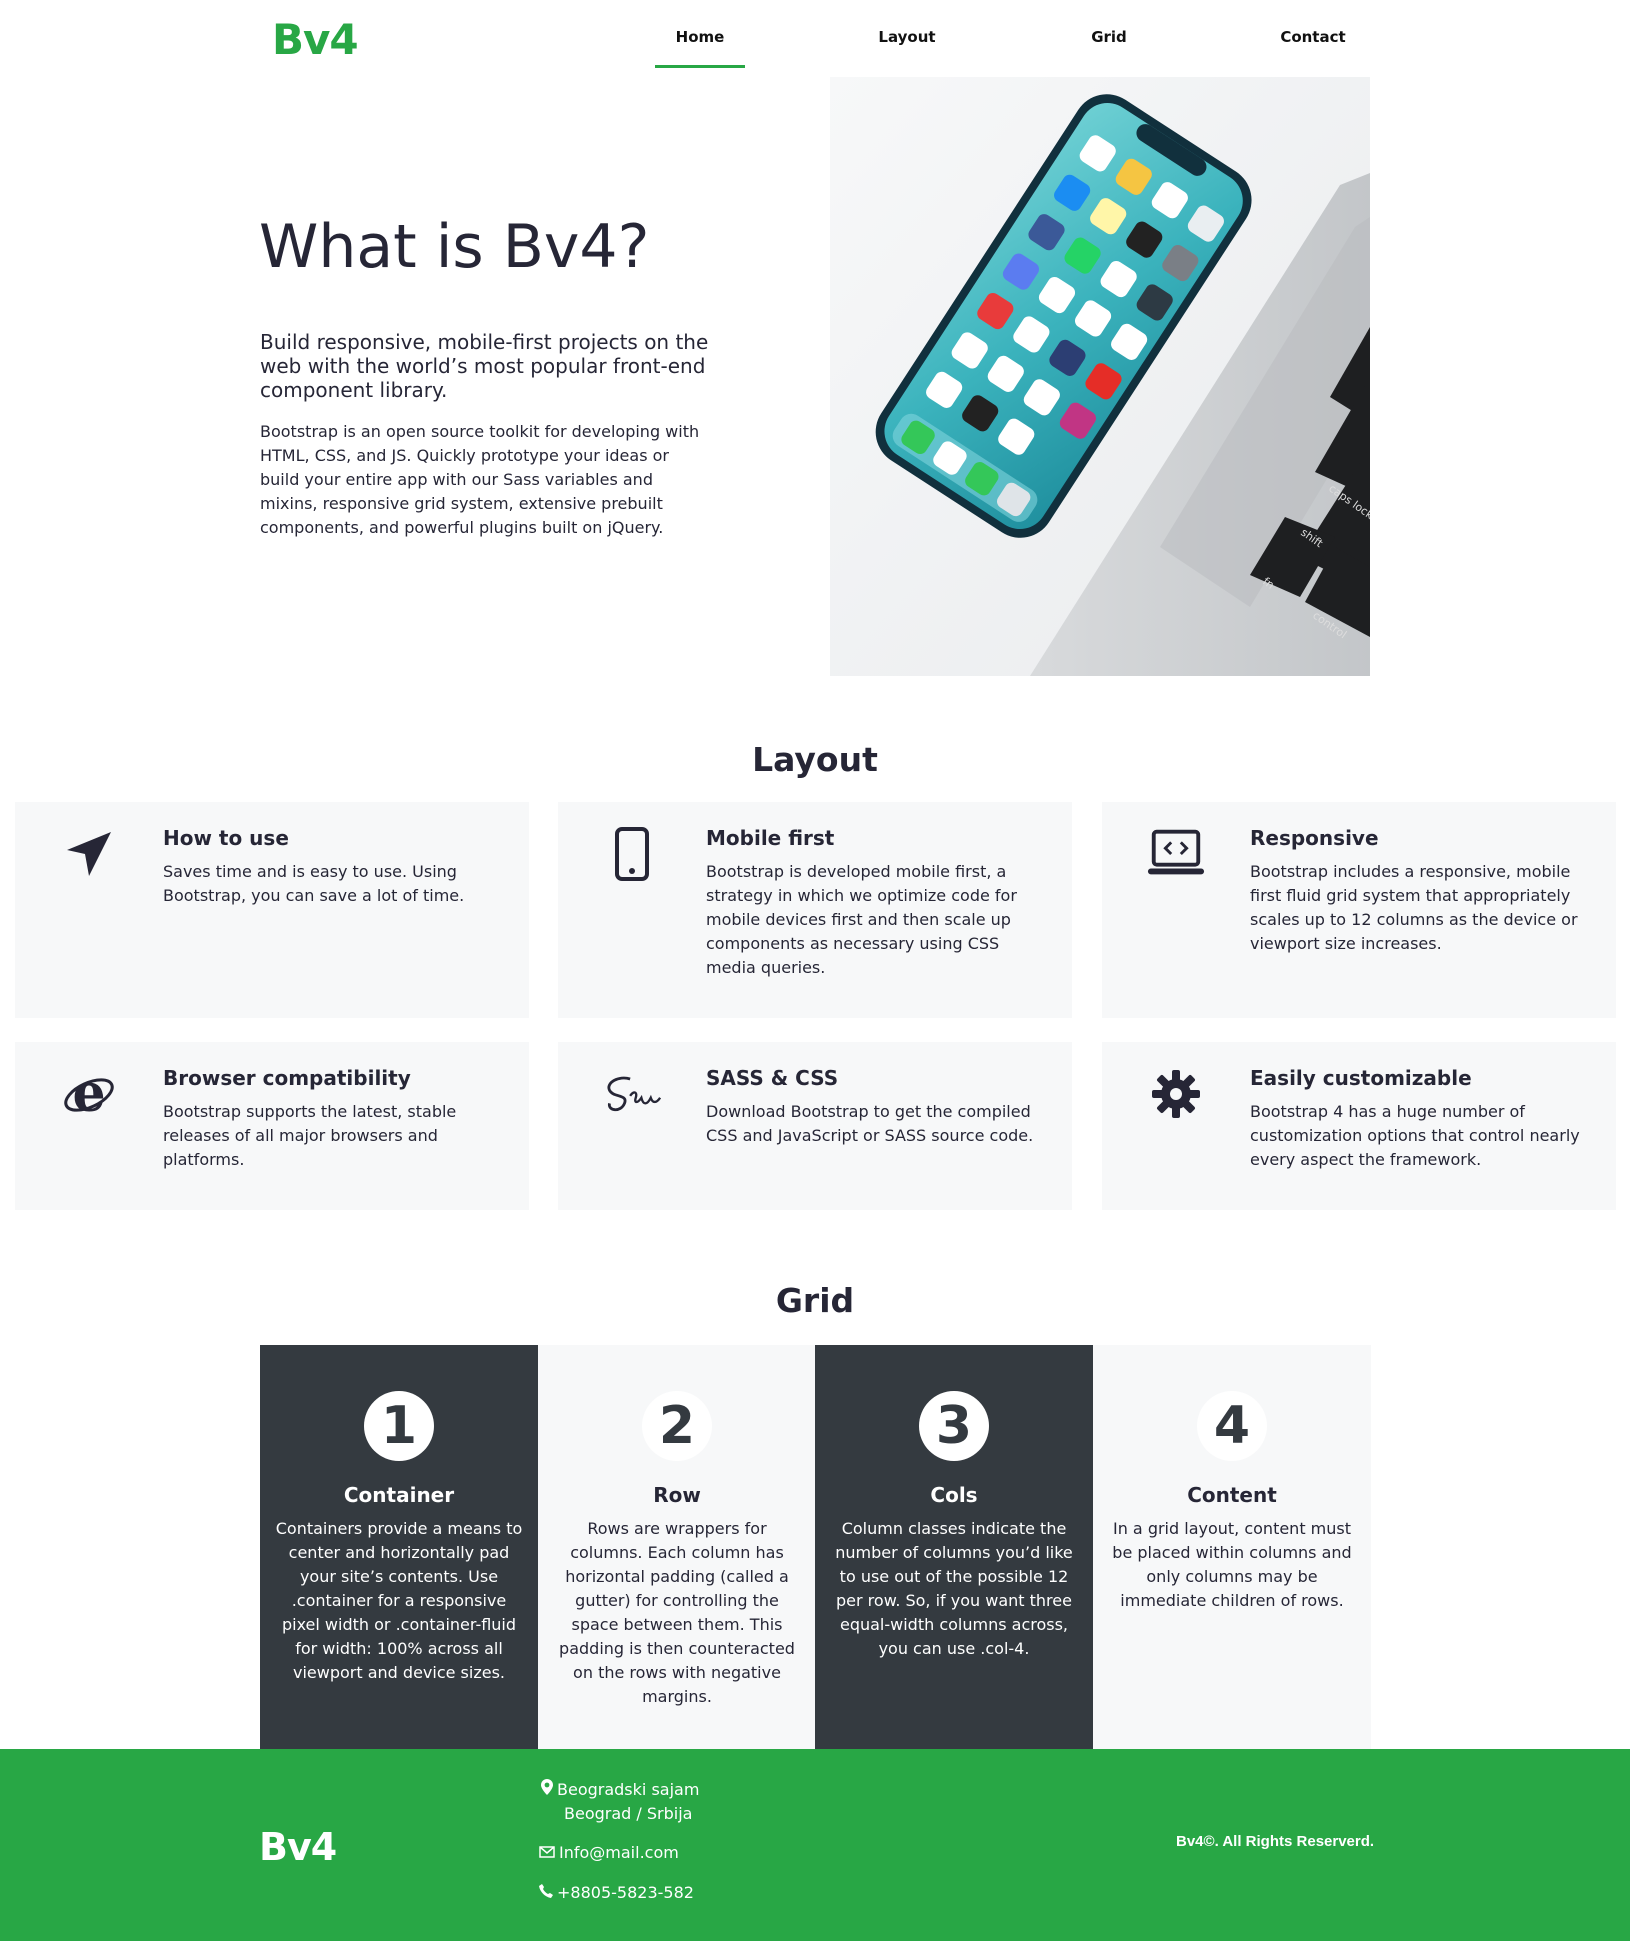 The image size is (1630, 1941). I want to click on footer-brand-logo: Bv4, so click(298, 1847).